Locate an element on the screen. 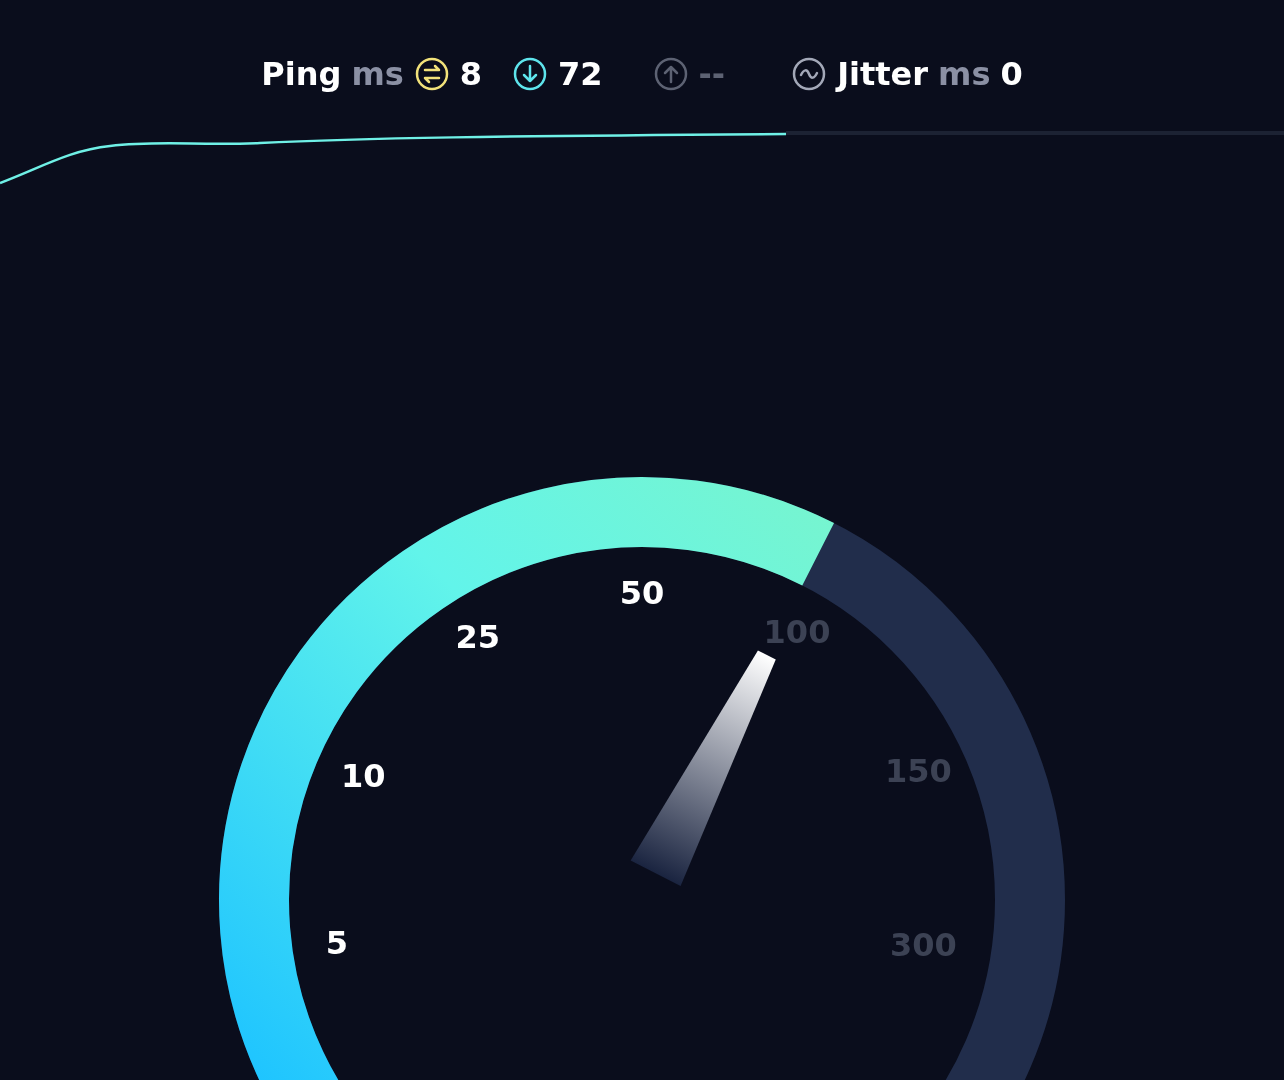 The height and width of the screenshot is (1080, 1284). scale-label: 150 is located at coordinates (918, 771).